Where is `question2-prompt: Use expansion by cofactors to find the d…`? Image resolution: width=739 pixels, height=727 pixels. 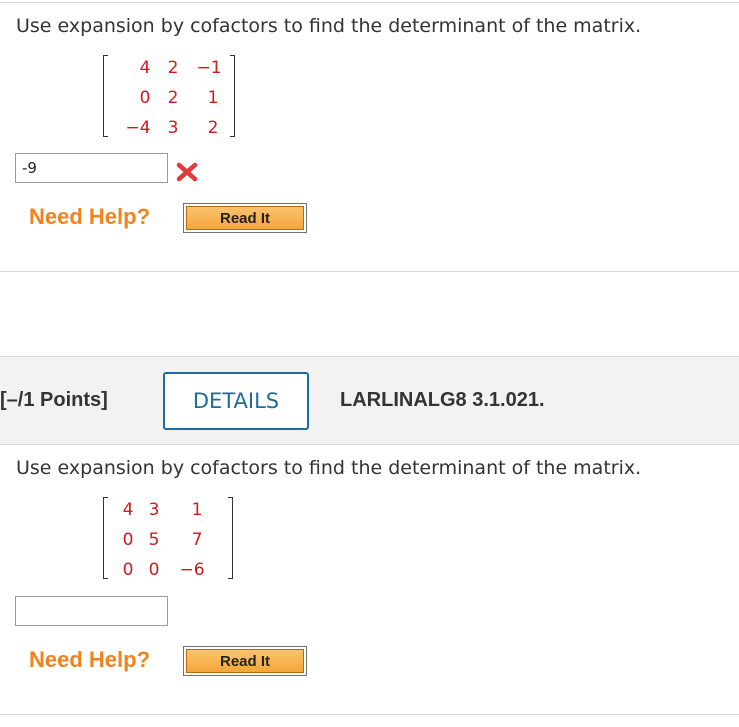 question2-prompt: Use expansion by cofactors to find the d… is located at coordinates (329, 468).